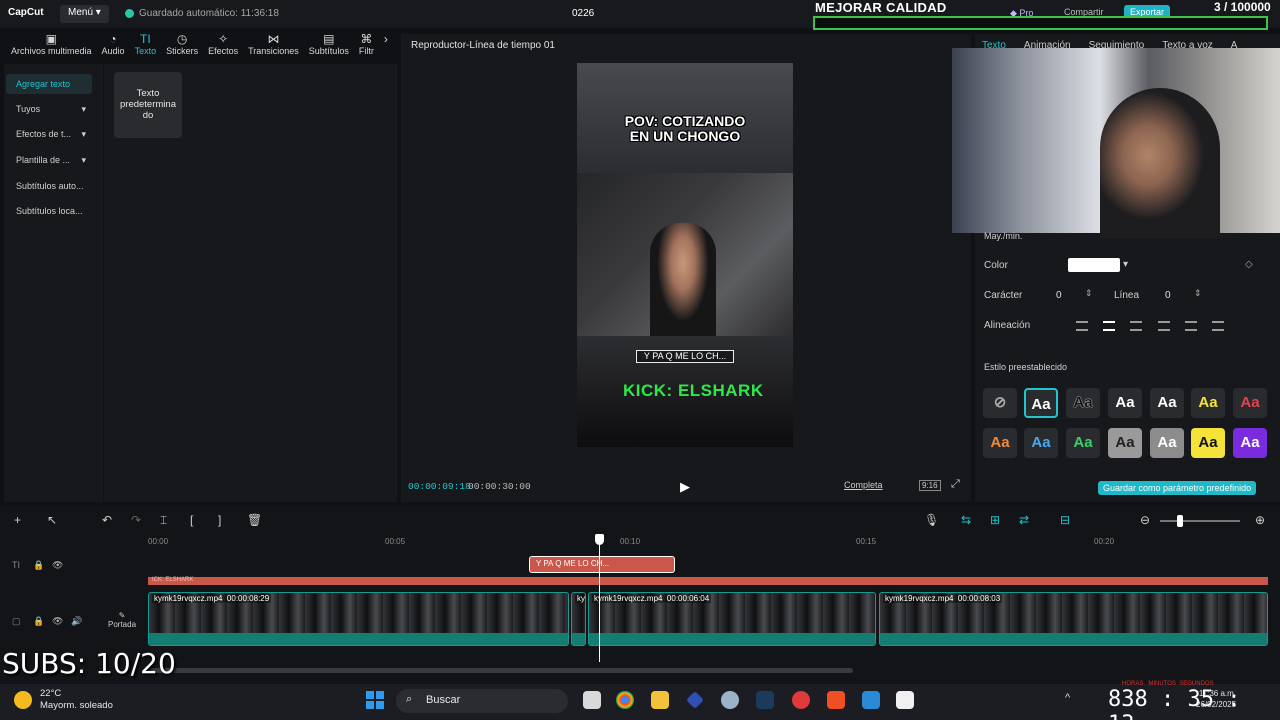 The height and width of the screenshot is (720, 1280). I want to click on tab-filters: ⌘ Filtr, so click(366, 45).